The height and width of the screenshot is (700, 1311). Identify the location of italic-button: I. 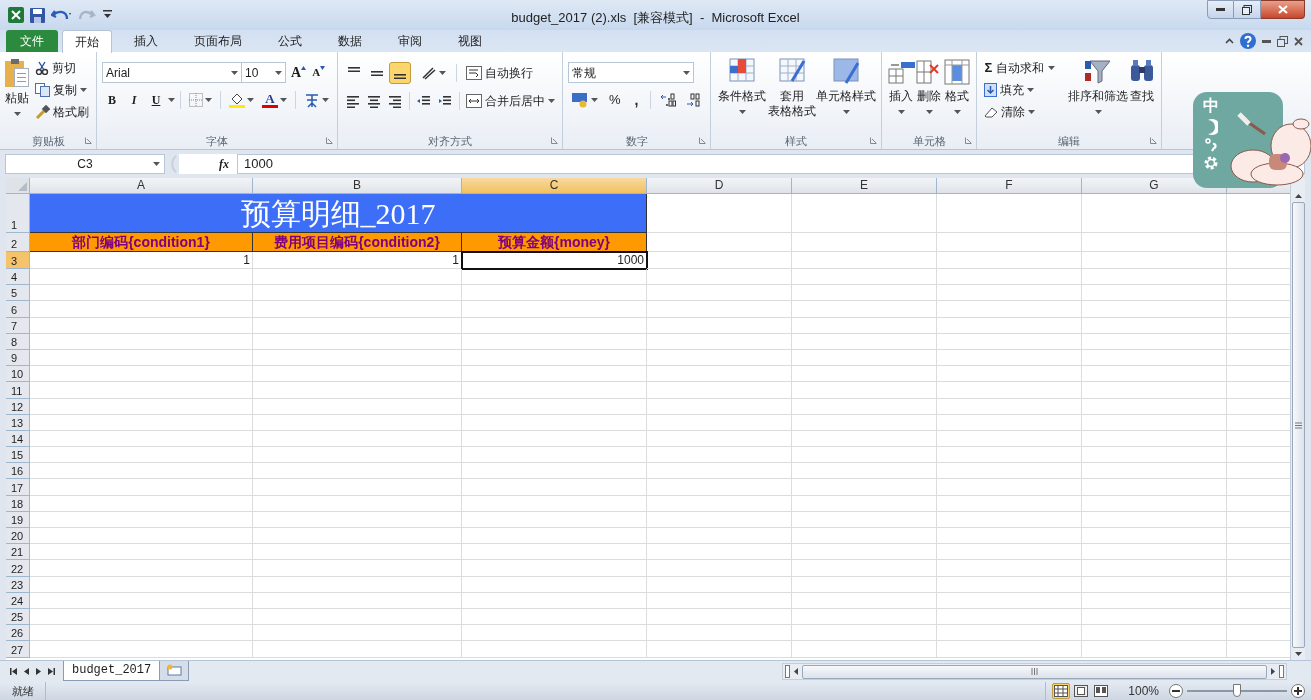
(134, 100).